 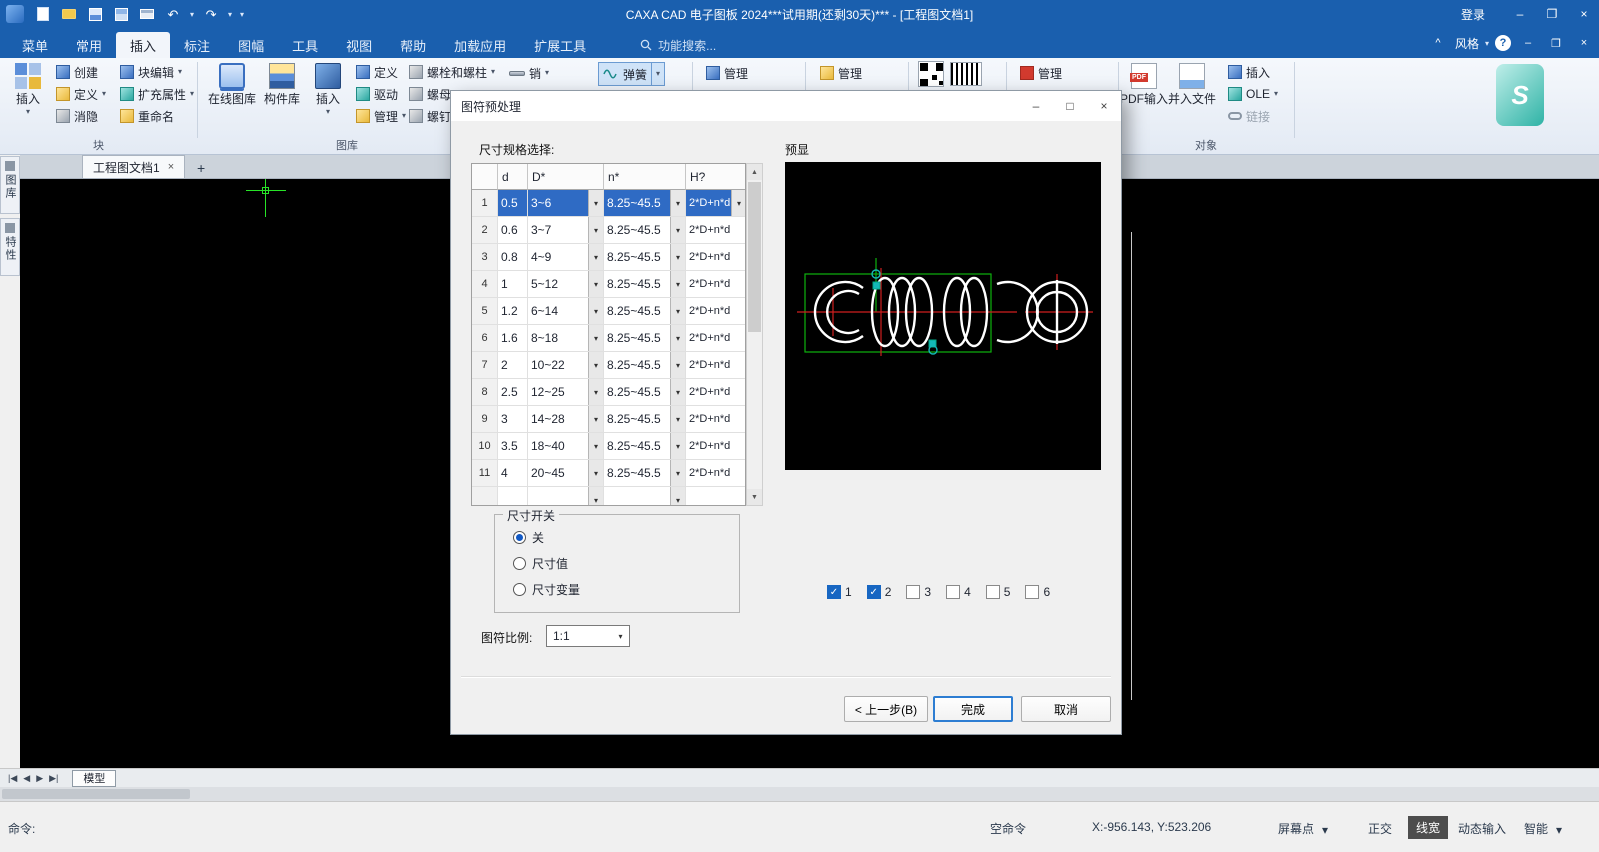 What do you see at coordinates (35, 45) in the screenshot?
I see `tab-menu: 菜单` at bounding box center [35, 45].